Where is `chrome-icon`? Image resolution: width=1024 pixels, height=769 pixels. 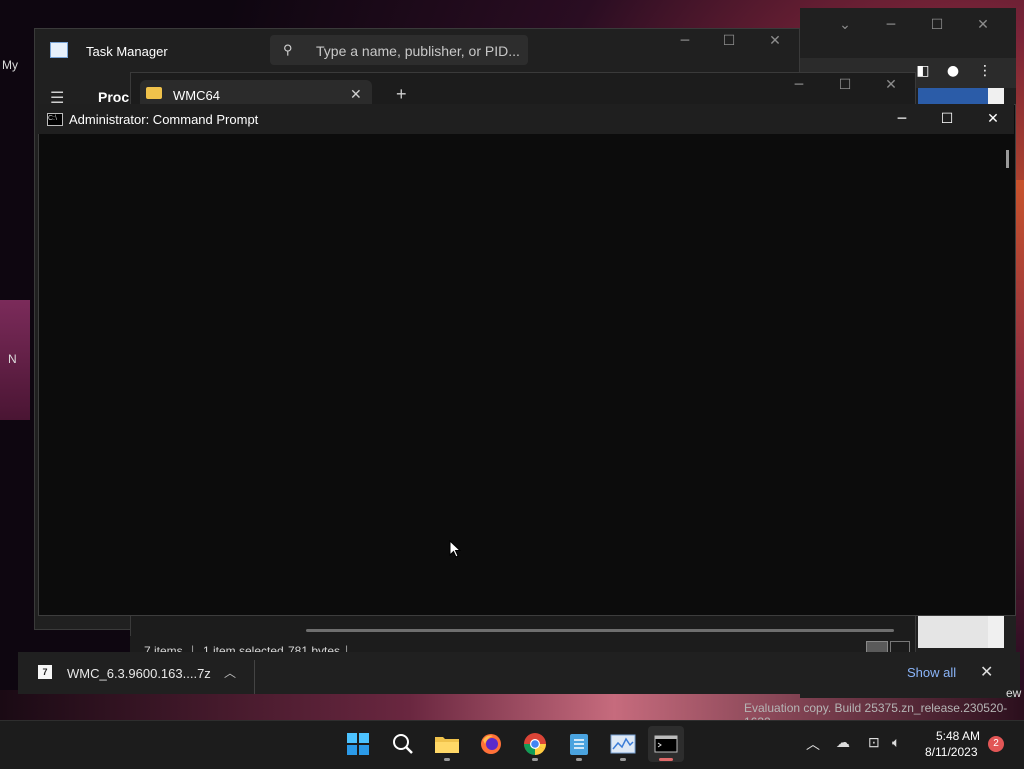
chrome-icon is located at coordinates (535, 744).